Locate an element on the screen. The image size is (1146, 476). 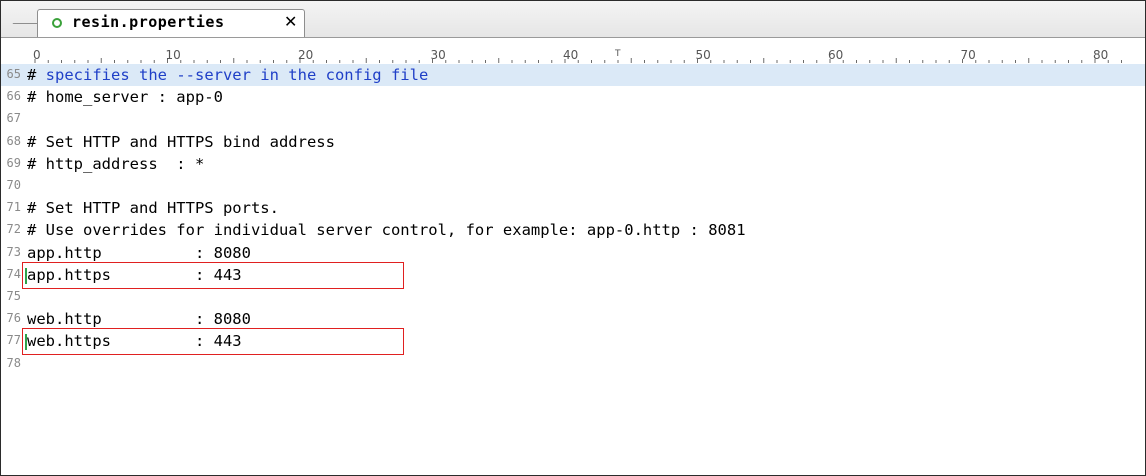
code-line: 71 # Set HTTP and HTTPS ports. is located at coordinates (573, 208).